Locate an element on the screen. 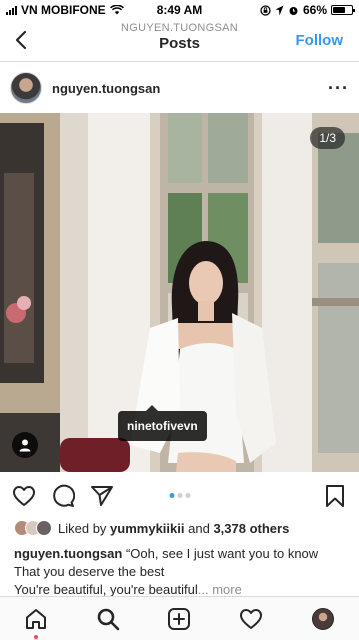 The width and height of the screenshot is (359, 640). avatar is located at coordinates (26, 88).